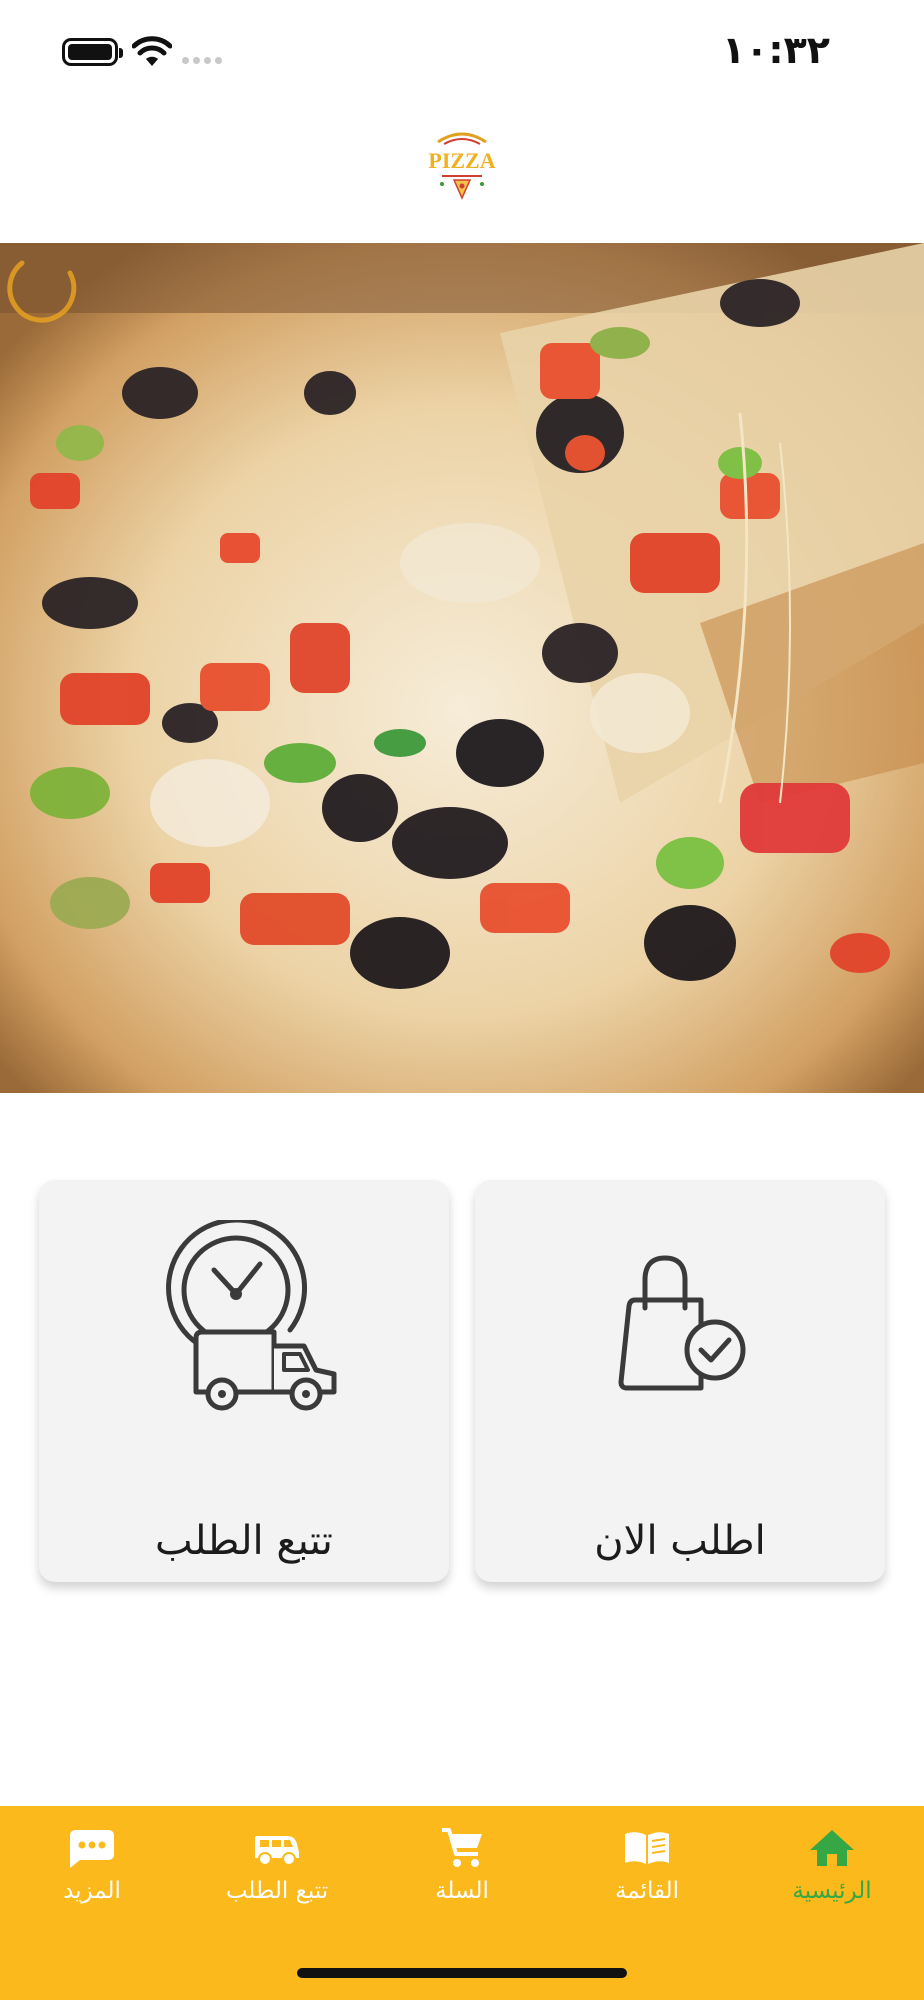  I want to click on nav-label-menu: القائمة, so click(647, 1891).